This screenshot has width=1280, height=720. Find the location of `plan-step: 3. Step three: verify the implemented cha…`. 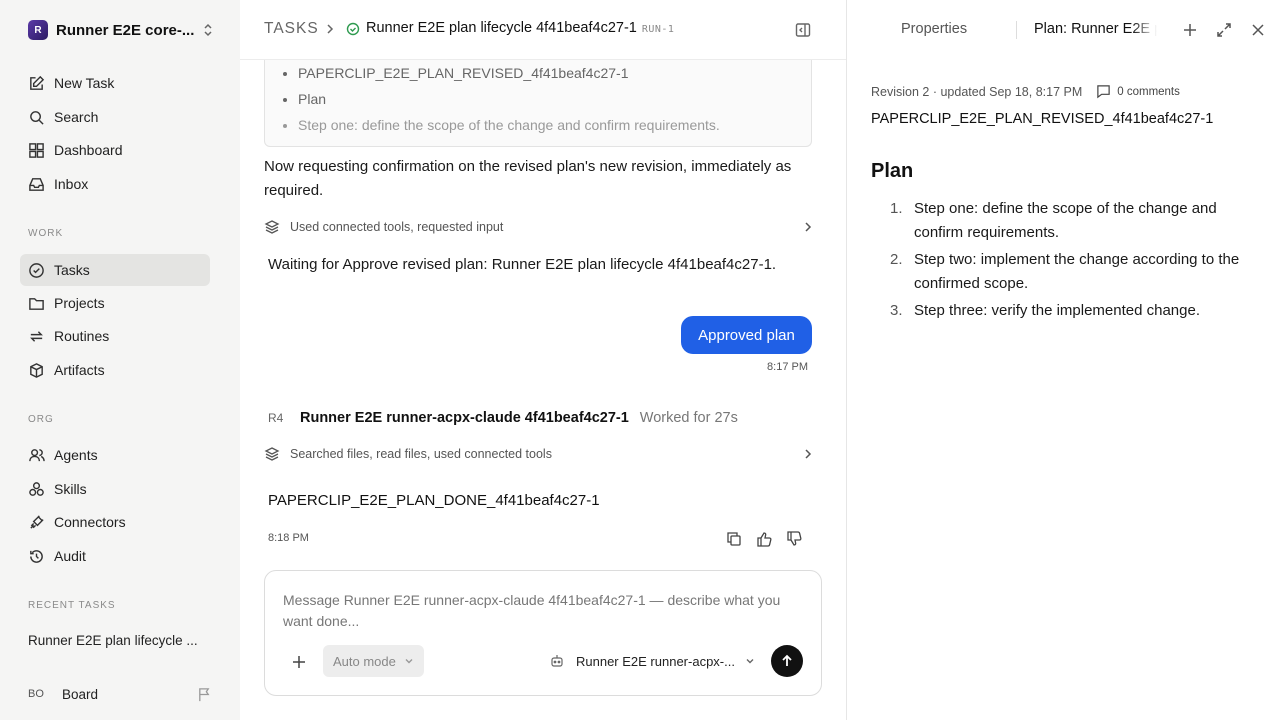

plan-step: 3. Step three: verify the implemented cha… is located at coordinates (1075, 311).